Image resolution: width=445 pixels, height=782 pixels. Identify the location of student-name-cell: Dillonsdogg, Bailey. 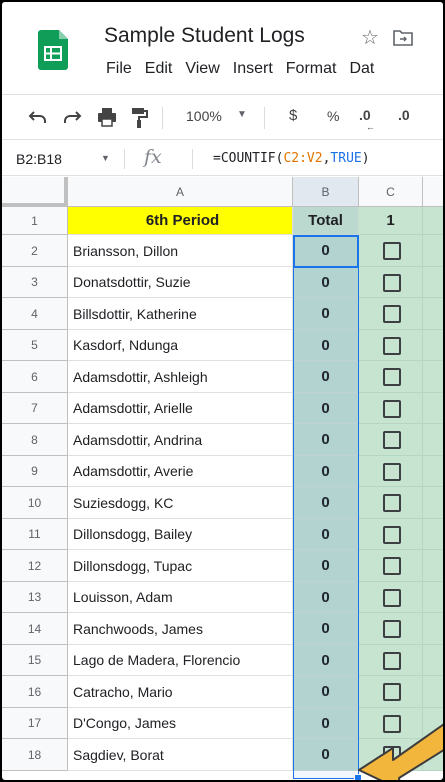
(180, 534).